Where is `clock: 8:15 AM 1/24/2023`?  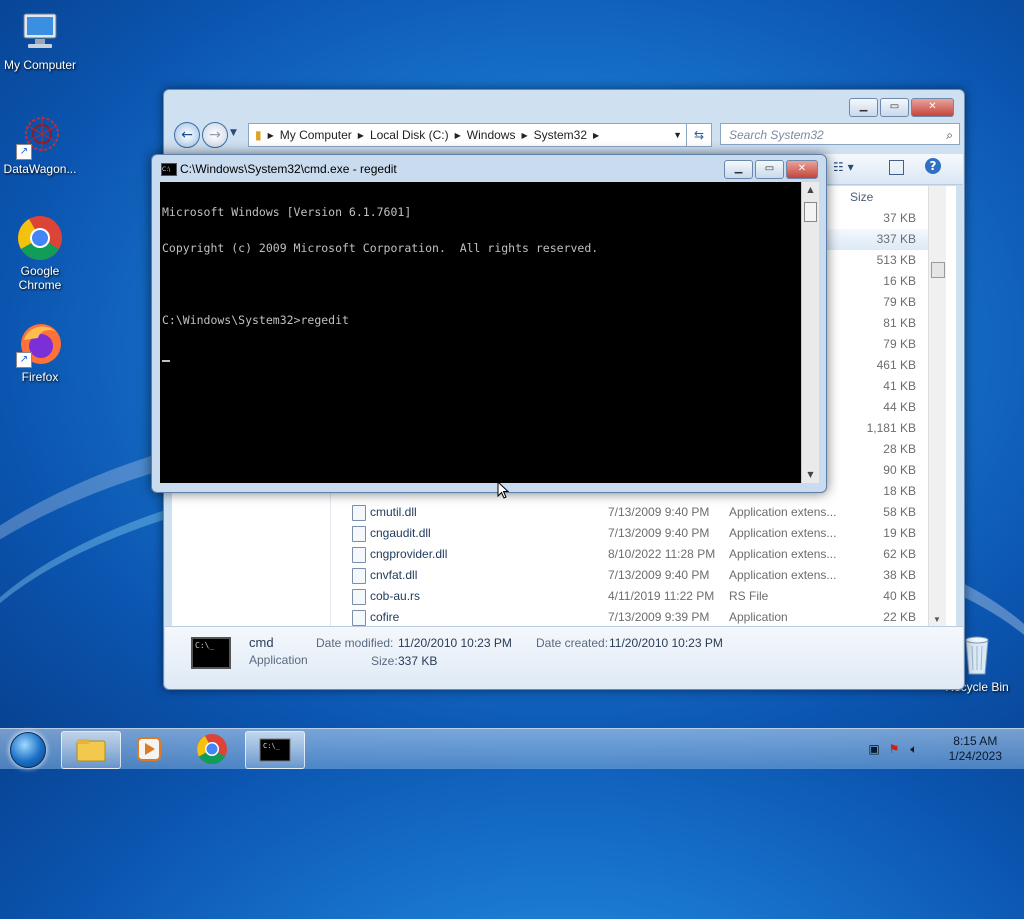
clock: 8:15 AM 1/24/2023 is located at coordinates (975, 749).